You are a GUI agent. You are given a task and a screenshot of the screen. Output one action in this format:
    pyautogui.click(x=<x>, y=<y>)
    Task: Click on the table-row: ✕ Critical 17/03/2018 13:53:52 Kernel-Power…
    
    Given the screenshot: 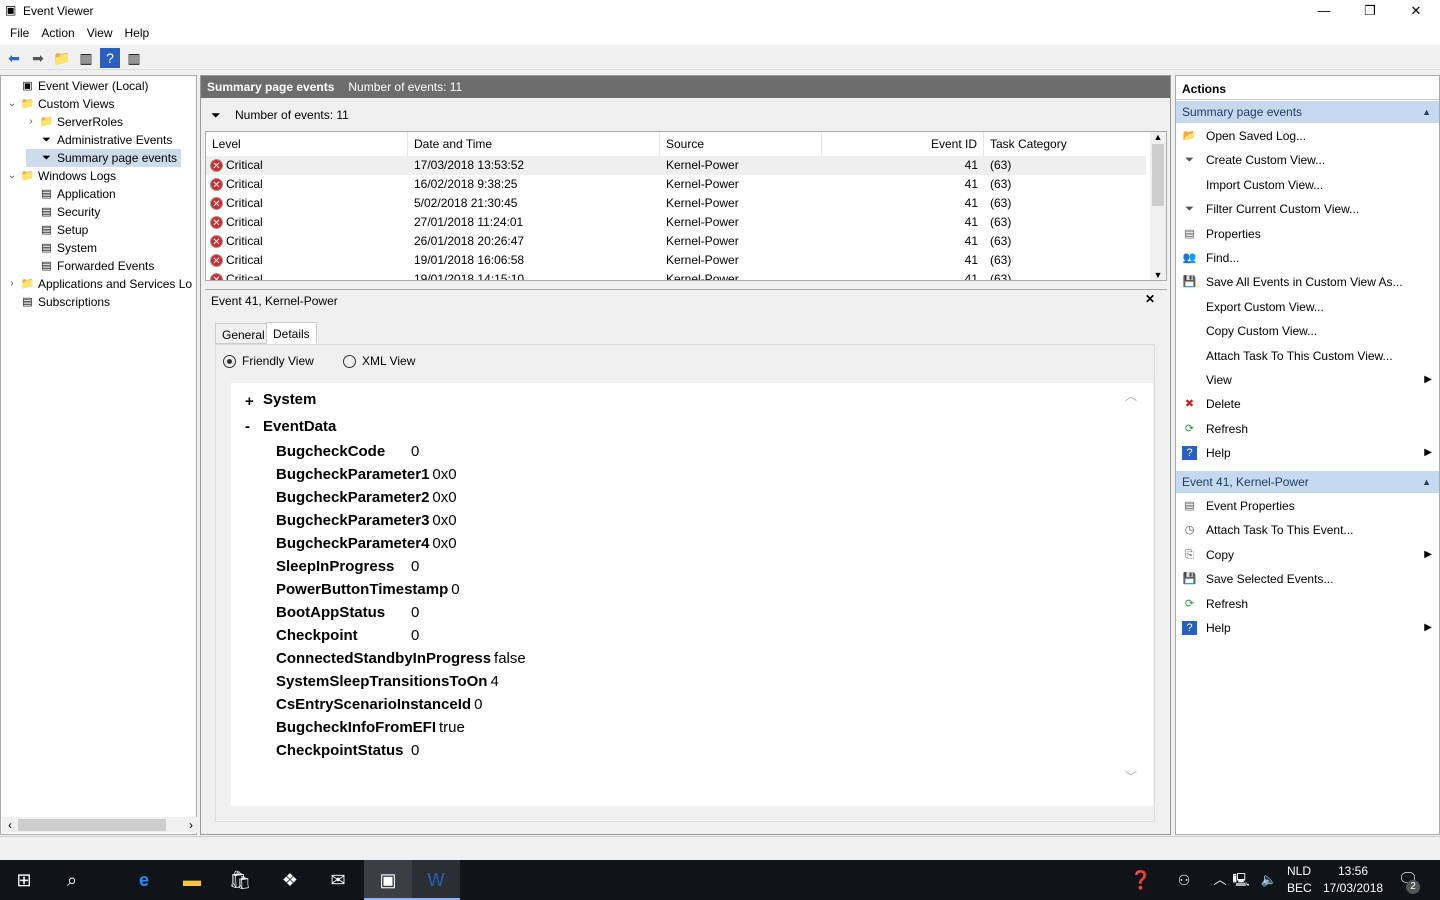 What is the action you would take?
    pyautogui.click(x=676, y=165)
    